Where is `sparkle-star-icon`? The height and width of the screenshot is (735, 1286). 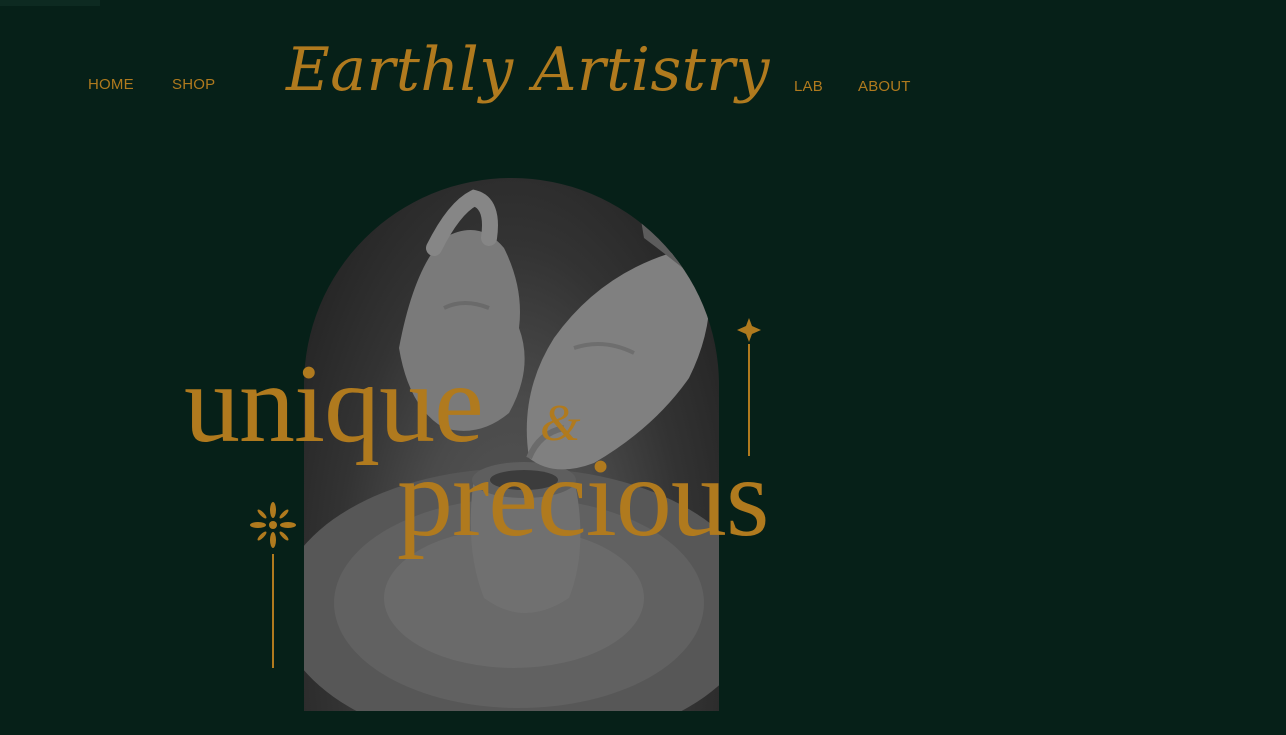
sparkle-star-icon is located at coordinates (749, 387).